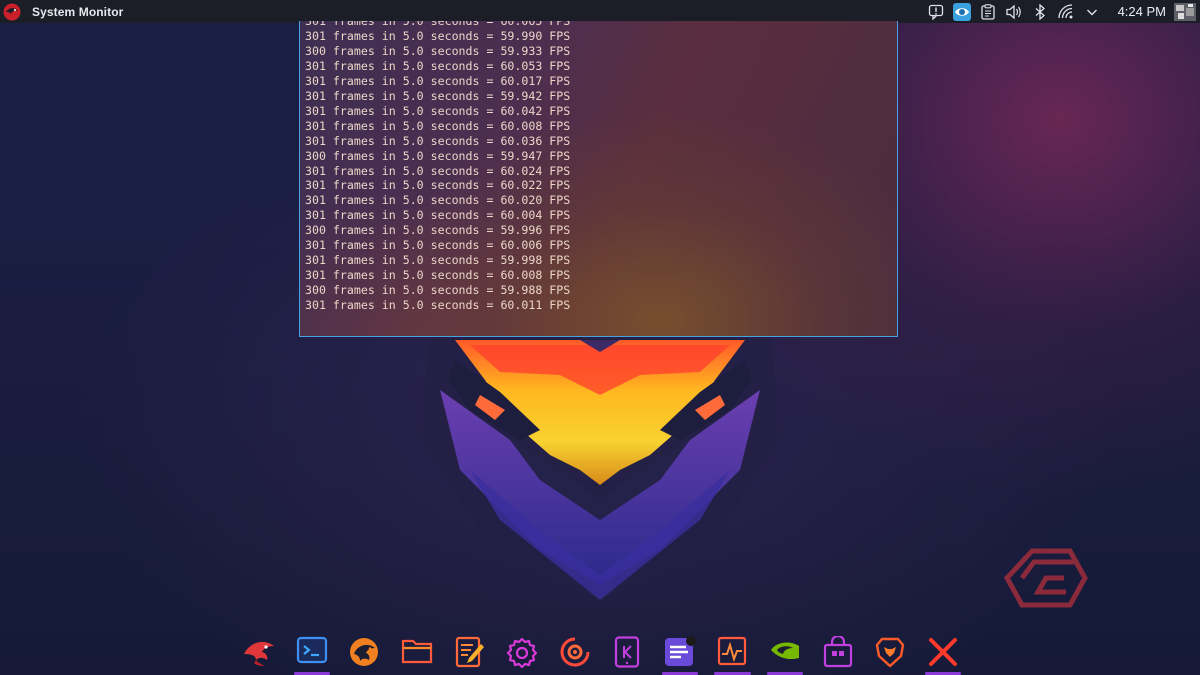  What do you see at coordinates (438, 140) in the screenshot?
I see `terminal-line: 301 frames in 5.0 seconds = 60.036 FPS` at bounding box center [438, 140].